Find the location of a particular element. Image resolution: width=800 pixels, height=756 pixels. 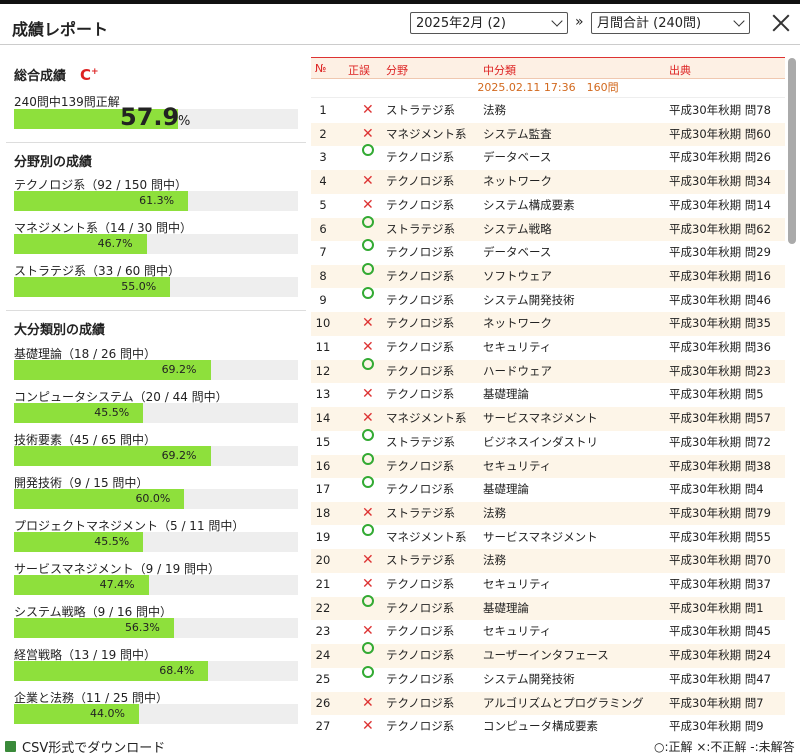

stat-percent: 55.0% is located at coordinates (139, 286).